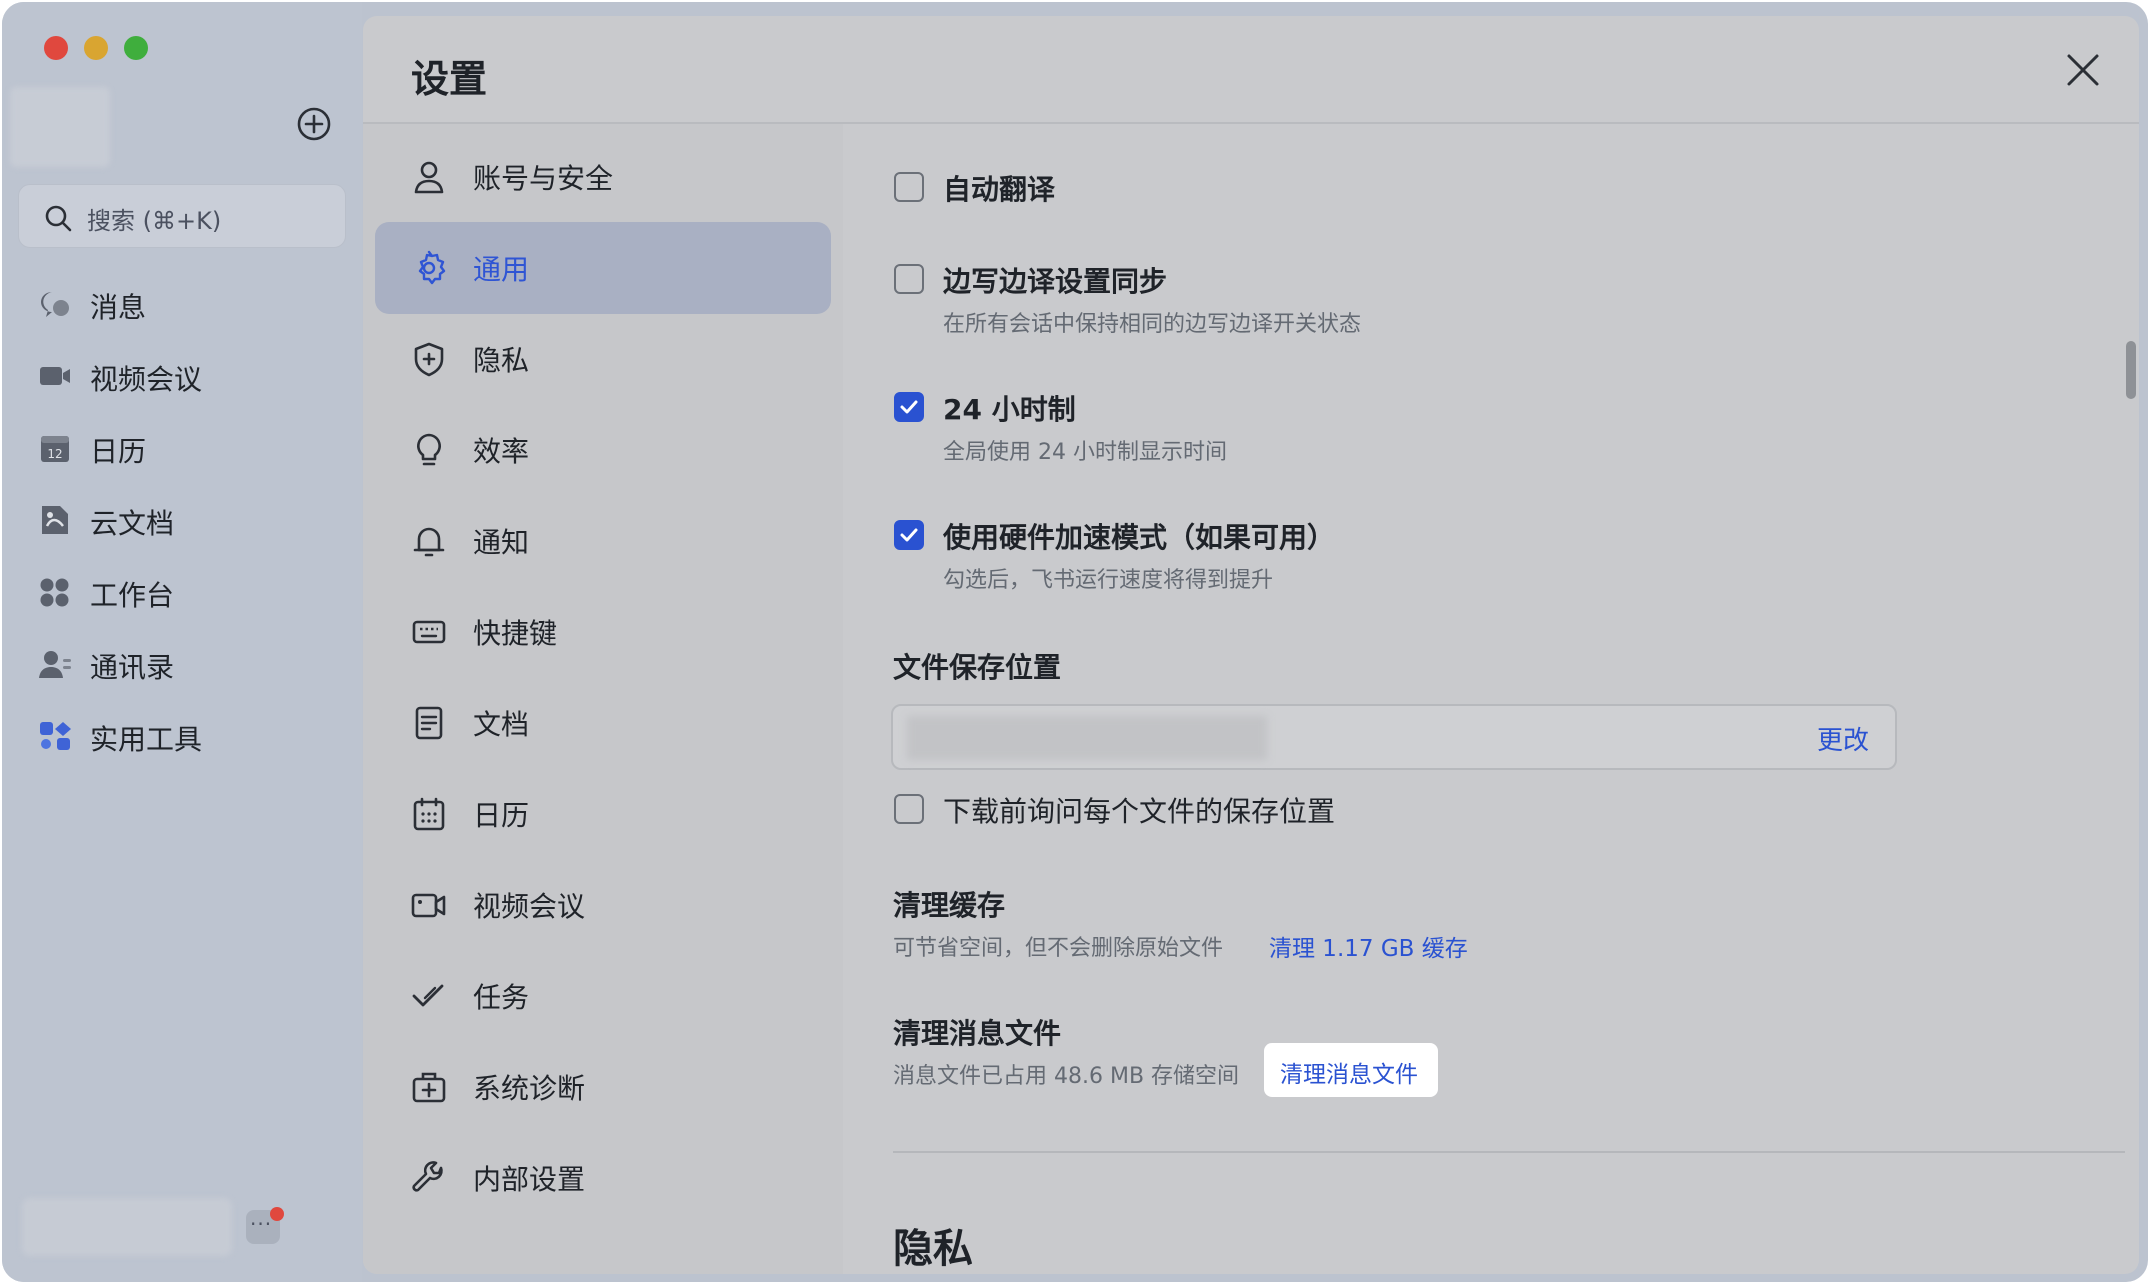  I want to click on sidebar-item-video: 视频会议, so click(188, 376).